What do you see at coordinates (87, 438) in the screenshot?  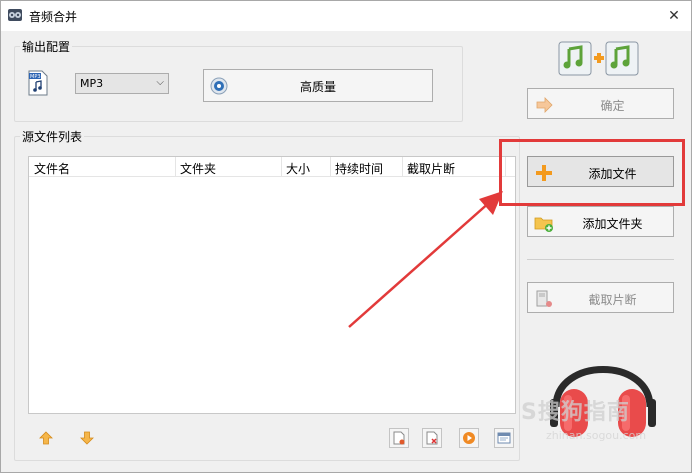 I see `move-down-icon` at bounding box center [87, 438].